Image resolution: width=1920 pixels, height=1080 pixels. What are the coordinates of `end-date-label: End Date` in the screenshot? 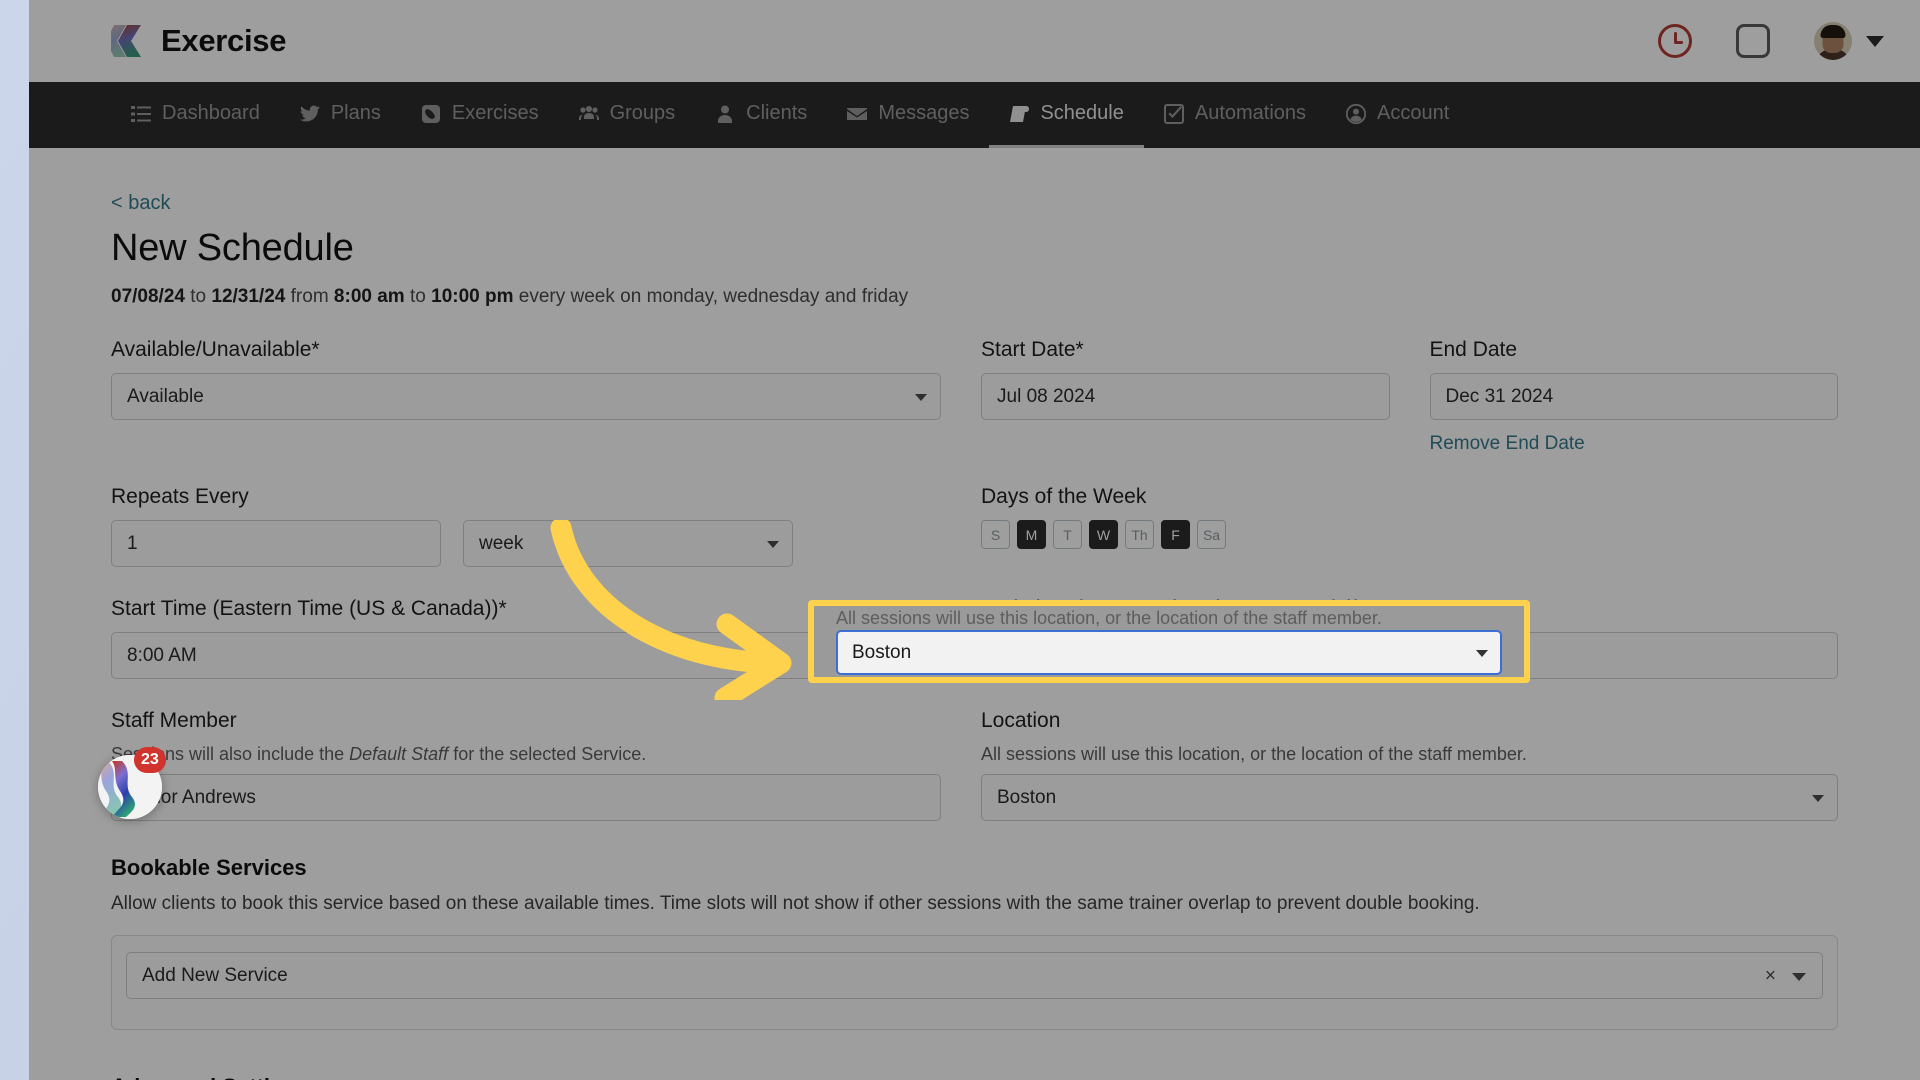 It's located at (1473, 349).